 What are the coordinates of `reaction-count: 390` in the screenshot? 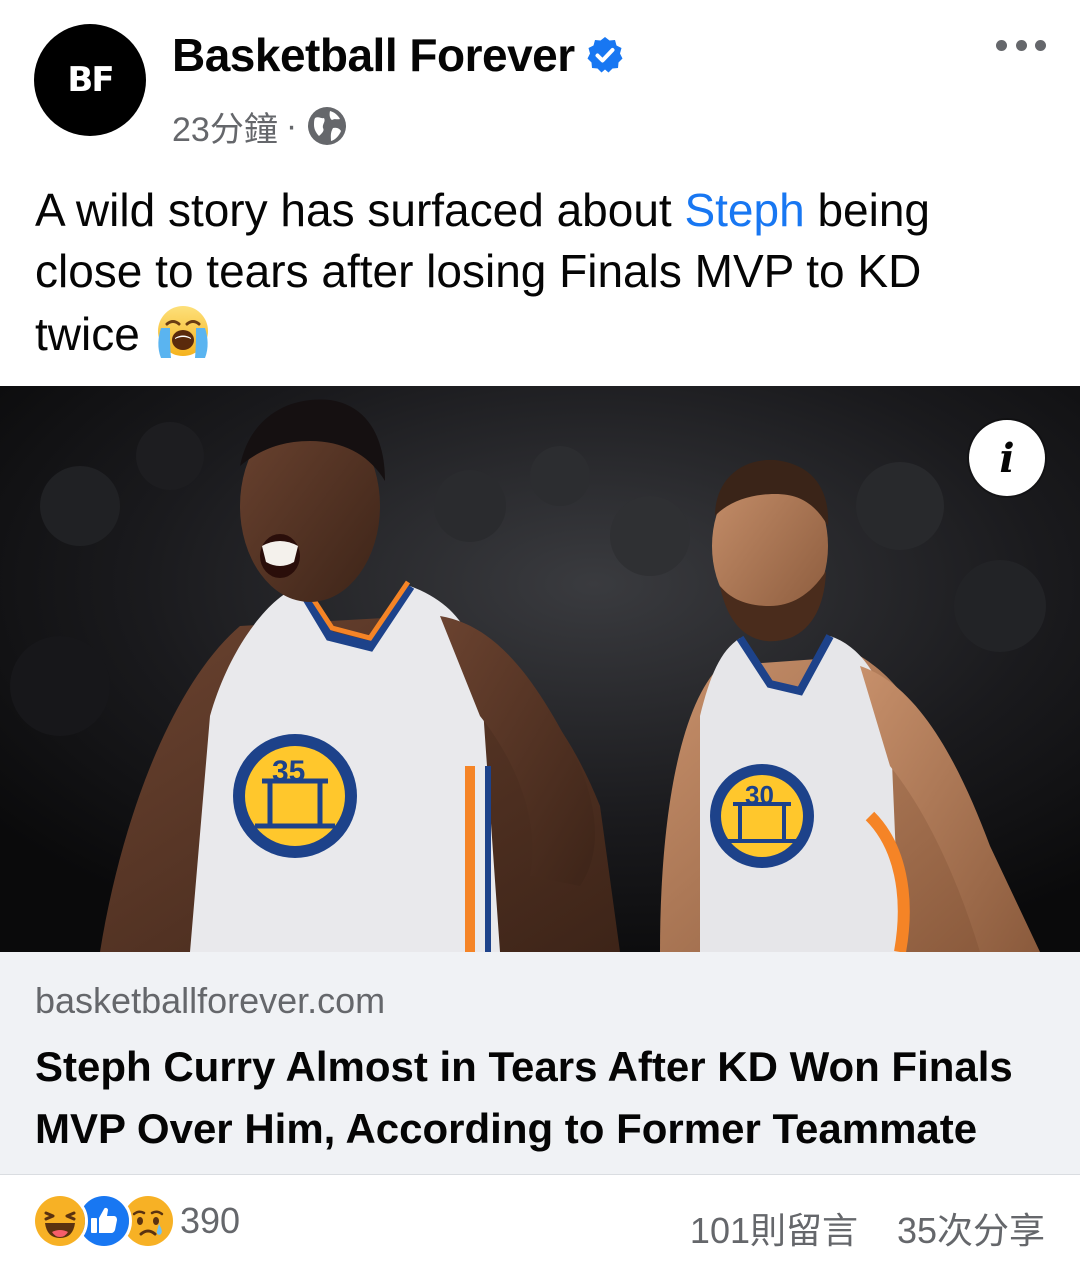 It's located at (210, 1221).